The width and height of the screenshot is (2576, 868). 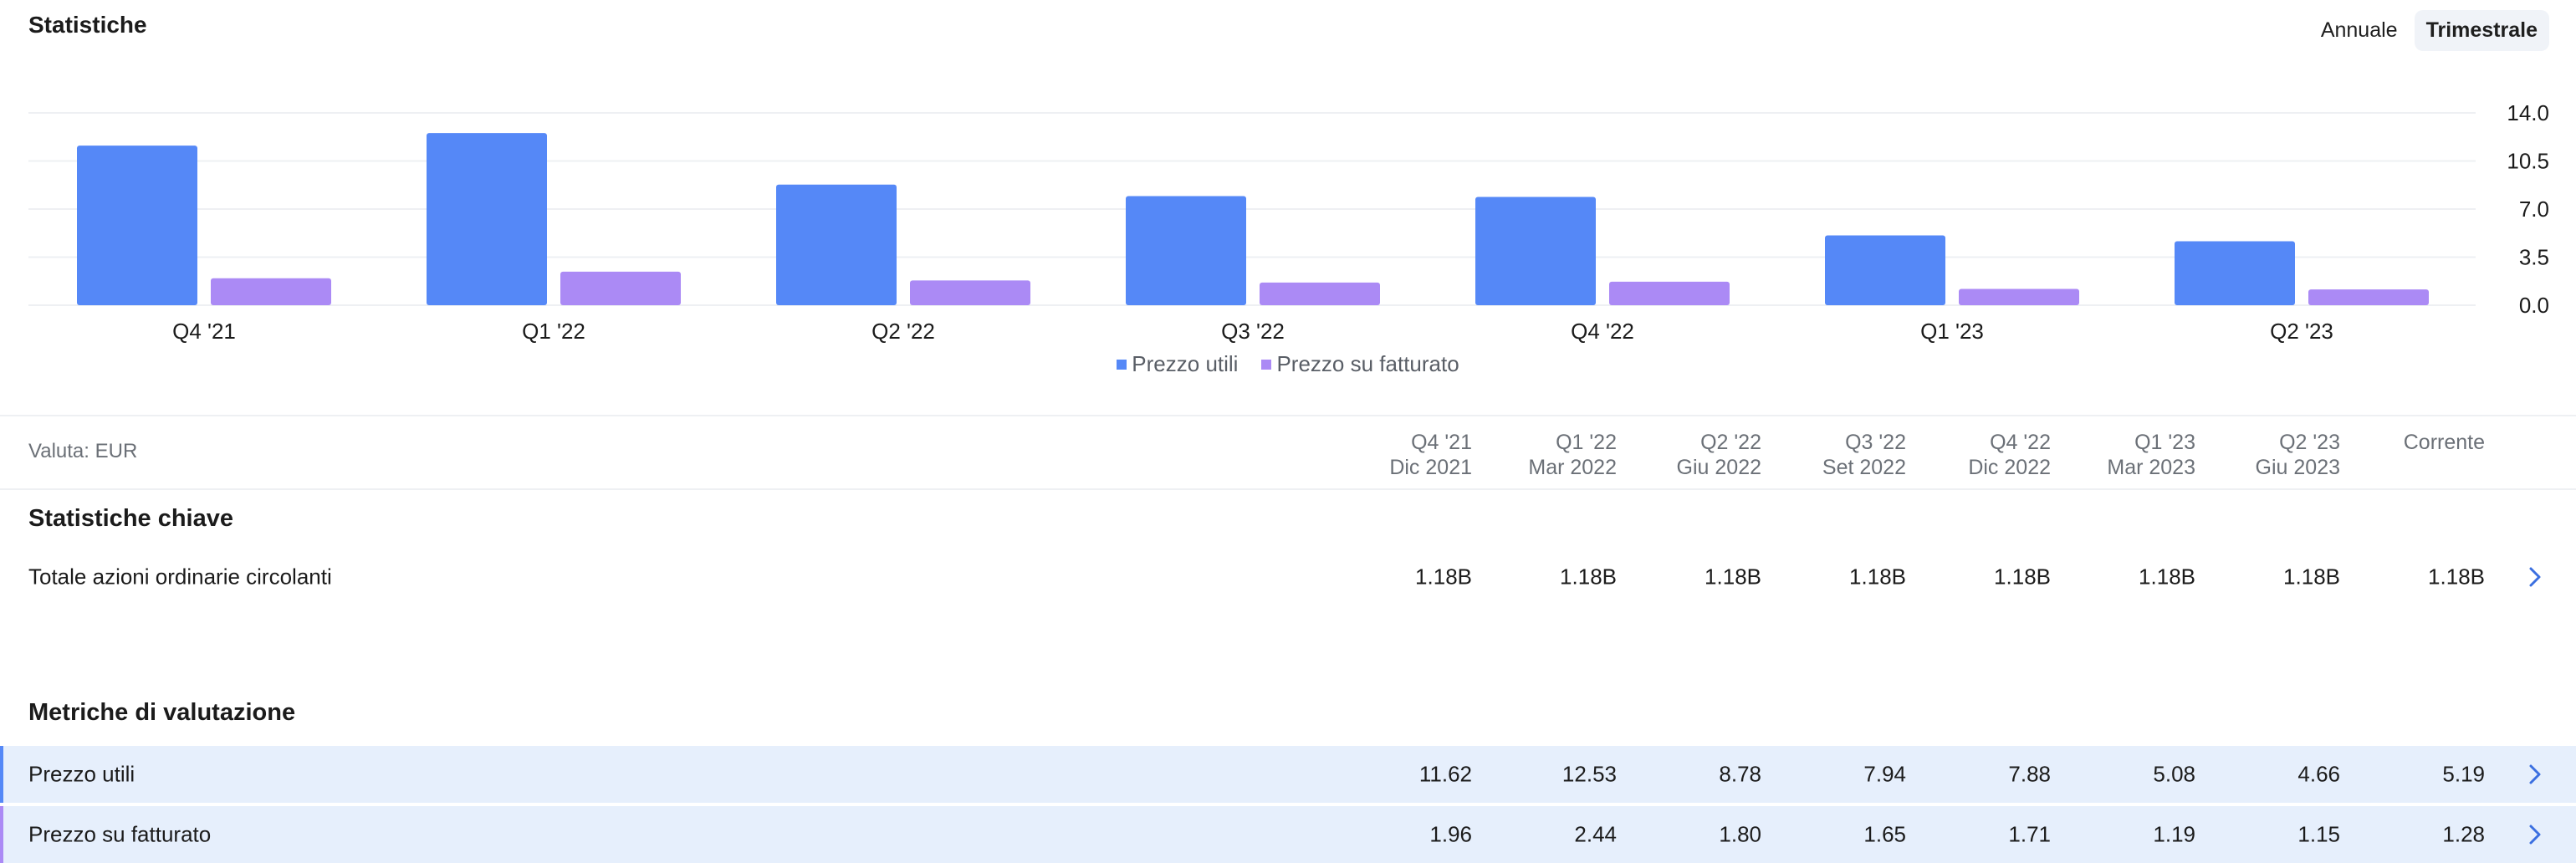 What do you see at coordinates (2111, 455) in the screenshot?
I see `column-header: Q1 '23 Mar 2023` at bounding box center [2111, 455].